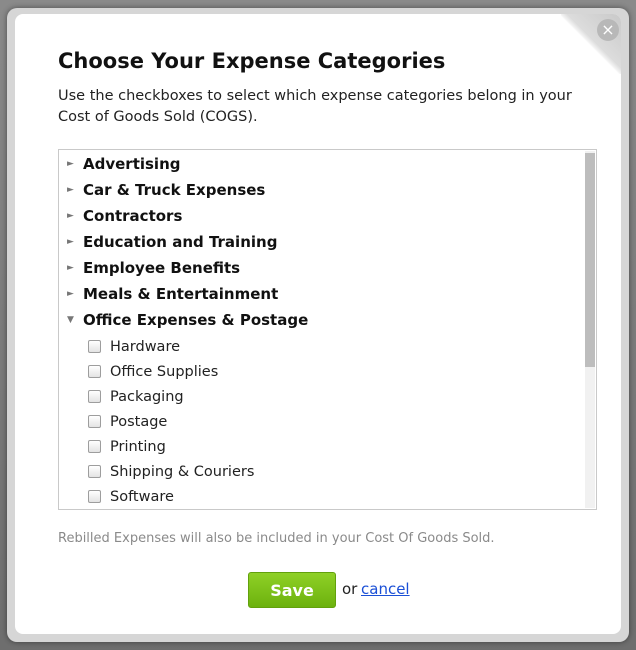  What do you see at coordinates (174, 190) in the screenshot?
I see `category-label: Car & Truck Expenses` at bounding box center [174, 190].